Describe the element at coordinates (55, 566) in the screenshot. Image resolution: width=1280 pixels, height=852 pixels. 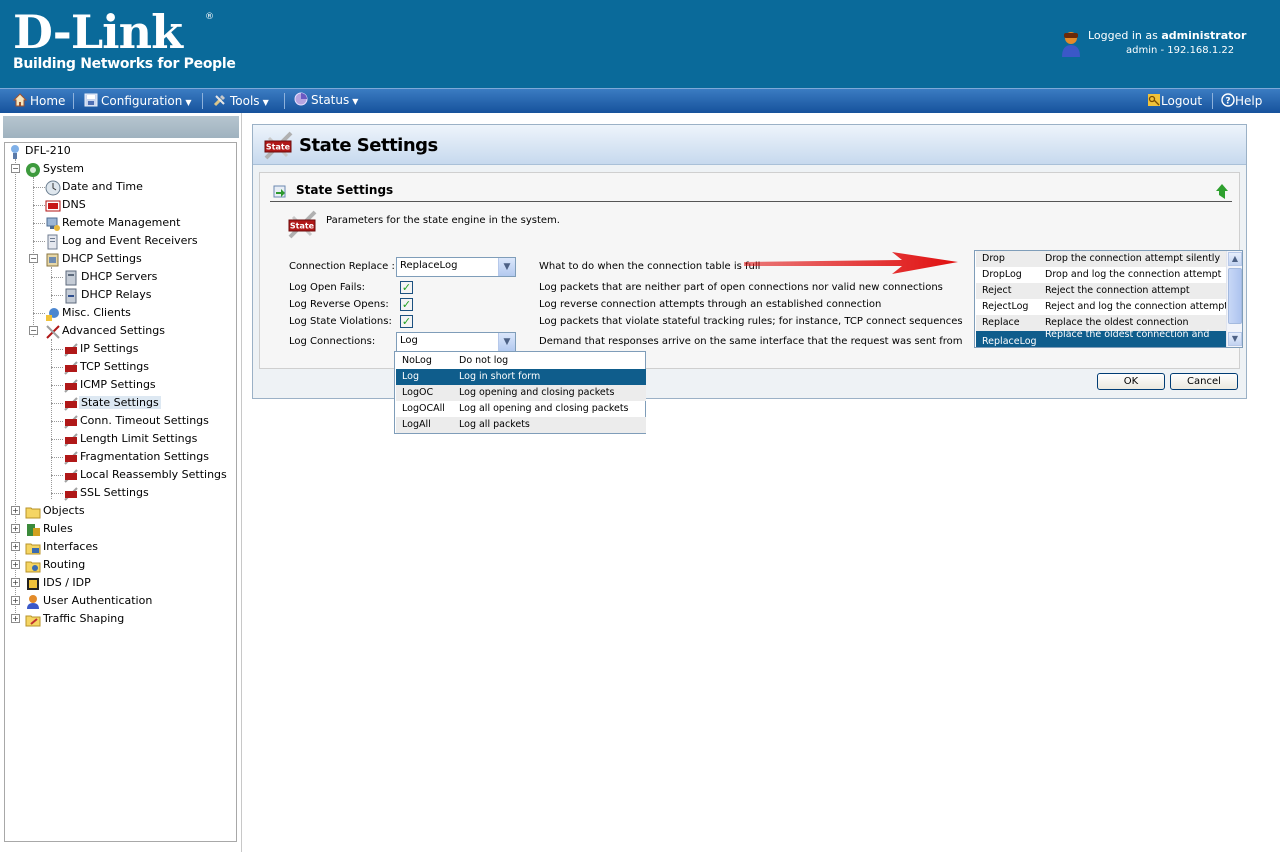
I see `tree-routing: Routing` at that location.